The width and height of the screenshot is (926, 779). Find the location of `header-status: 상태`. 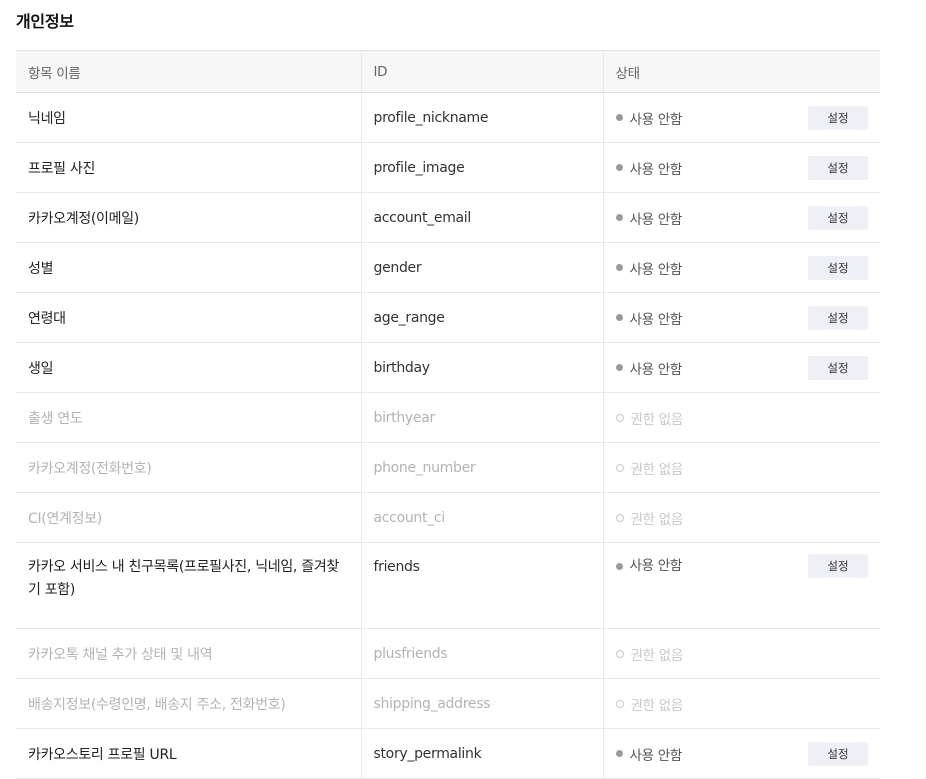

header-status: 상태 is located at coordinates (741, 71).